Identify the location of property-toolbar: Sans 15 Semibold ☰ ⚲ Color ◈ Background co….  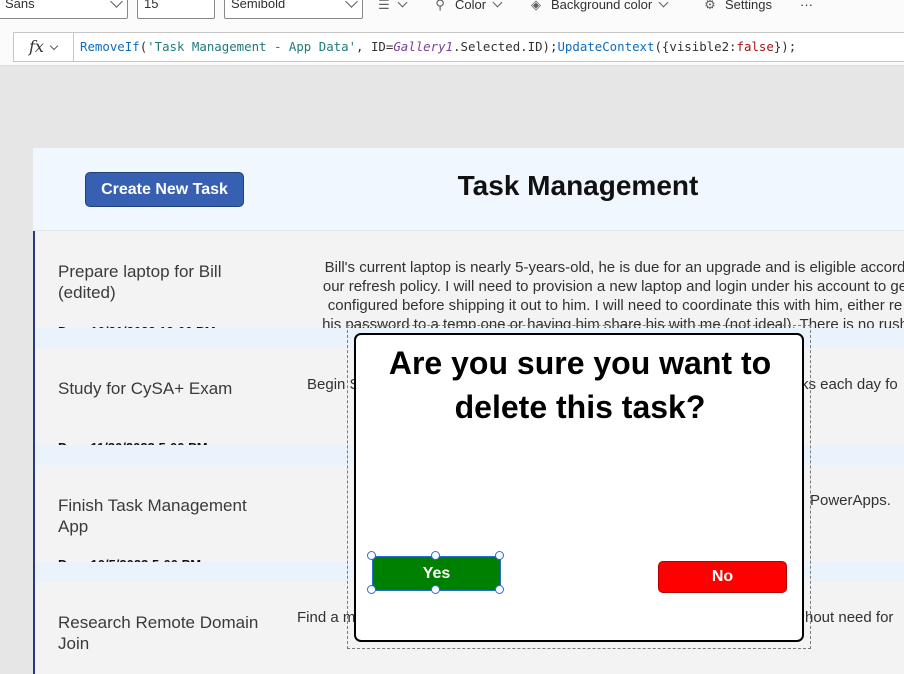
(452, 11).